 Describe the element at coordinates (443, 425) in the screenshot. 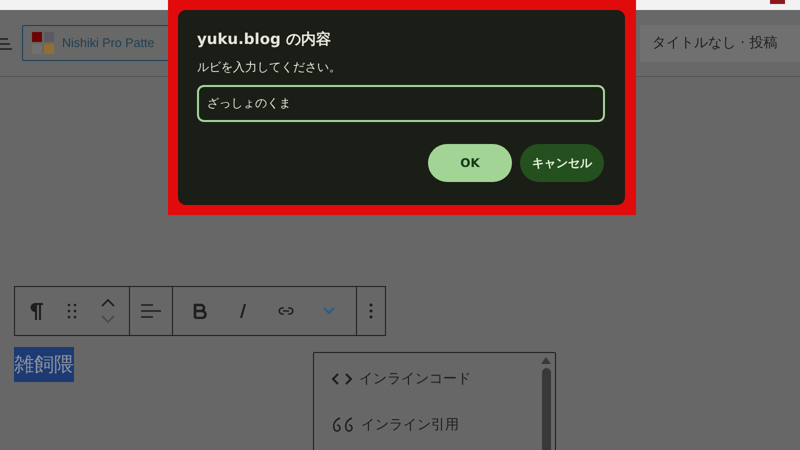

I see `menu-item: インライン引用` at that location.